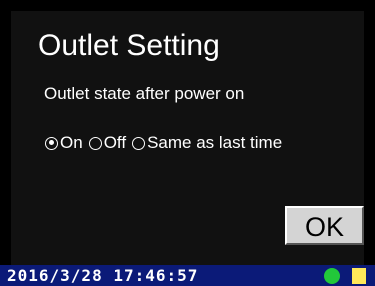 The image size is (375, 286). What do you see at coordinates (332, 276) in the screenshot?
I see `status-led-icon` at bounding box center [332, 276].